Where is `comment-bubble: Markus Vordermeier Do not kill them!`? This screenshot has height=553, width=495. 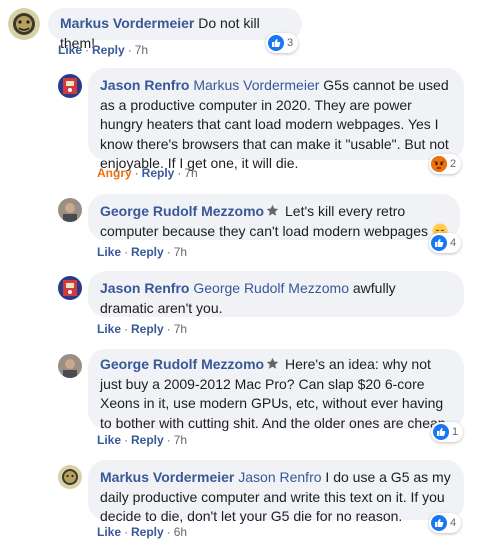
comment-bubble: Markus Vordermeier Do not kill them! is located at coordinates (175, 29).